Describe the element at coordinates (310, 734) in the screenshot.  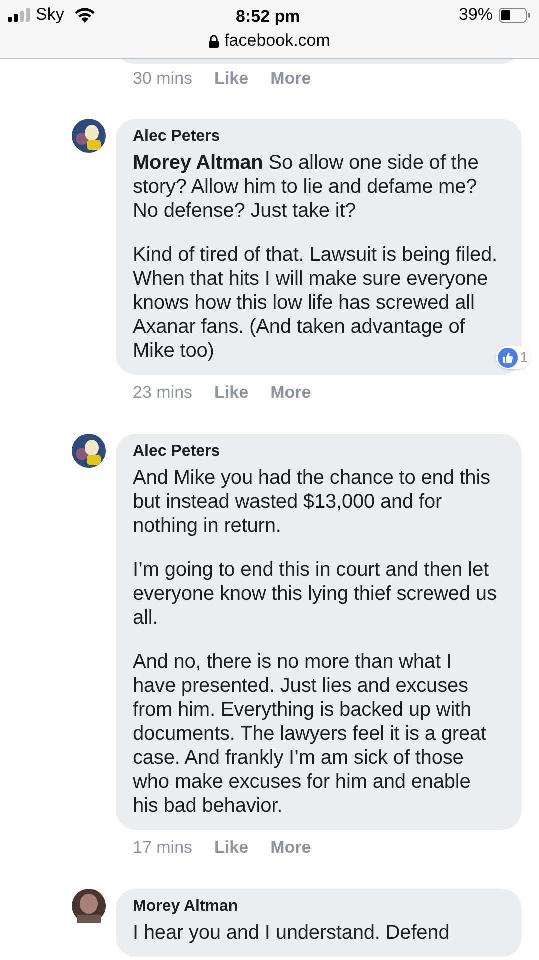
I see `comment-text: And no, there is no more than what I have presented. Just lies and excuses from him. Everything is backed up with documents. The lawyers feel it is a great case. And frankly I’m am sick of those who make excuses for him and enable his bad behavior.` at that location.